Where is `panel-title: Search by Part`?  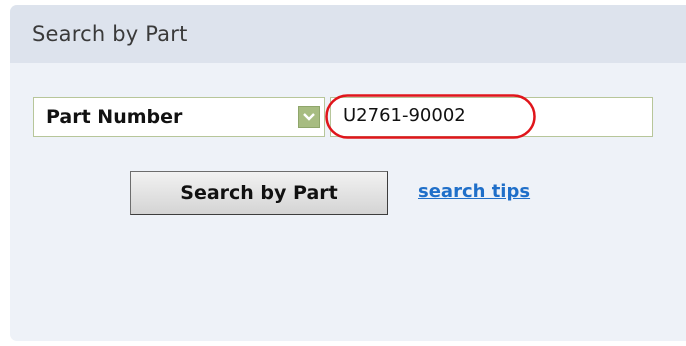 panel-title: Search by Part is located at coordinates (110, 34).